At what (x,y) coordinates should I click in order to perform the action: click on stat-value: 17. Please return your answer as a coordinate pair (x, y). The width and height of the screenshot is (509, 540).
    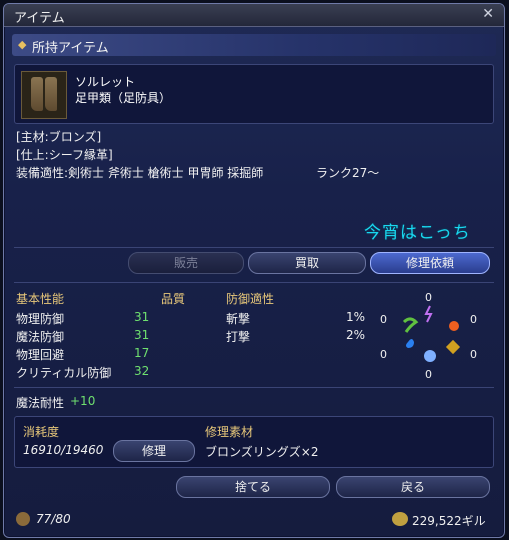
    Looking at the image, I should click on (142, 353).